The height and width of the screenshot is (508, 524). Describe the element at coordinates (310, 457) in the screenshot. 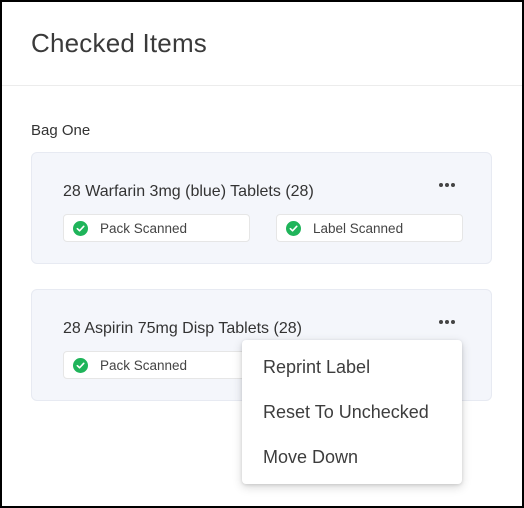

I see `menu-item-move-down: Move Down` at that location.